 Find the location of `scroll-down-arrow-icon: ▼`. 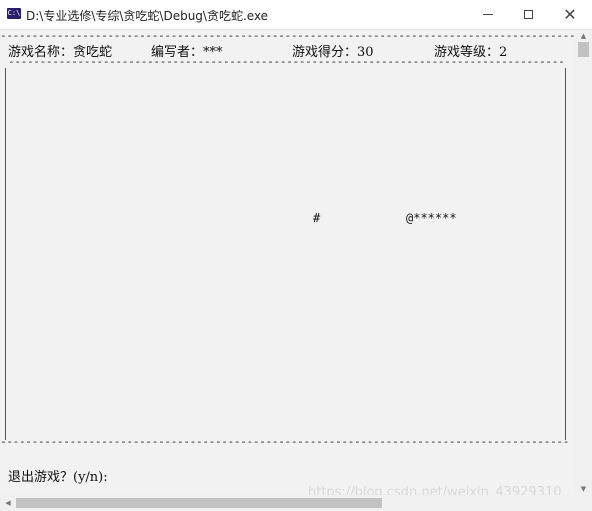

scroll-down-arrow-icon: ▼ is located at coordinates (583, 489).